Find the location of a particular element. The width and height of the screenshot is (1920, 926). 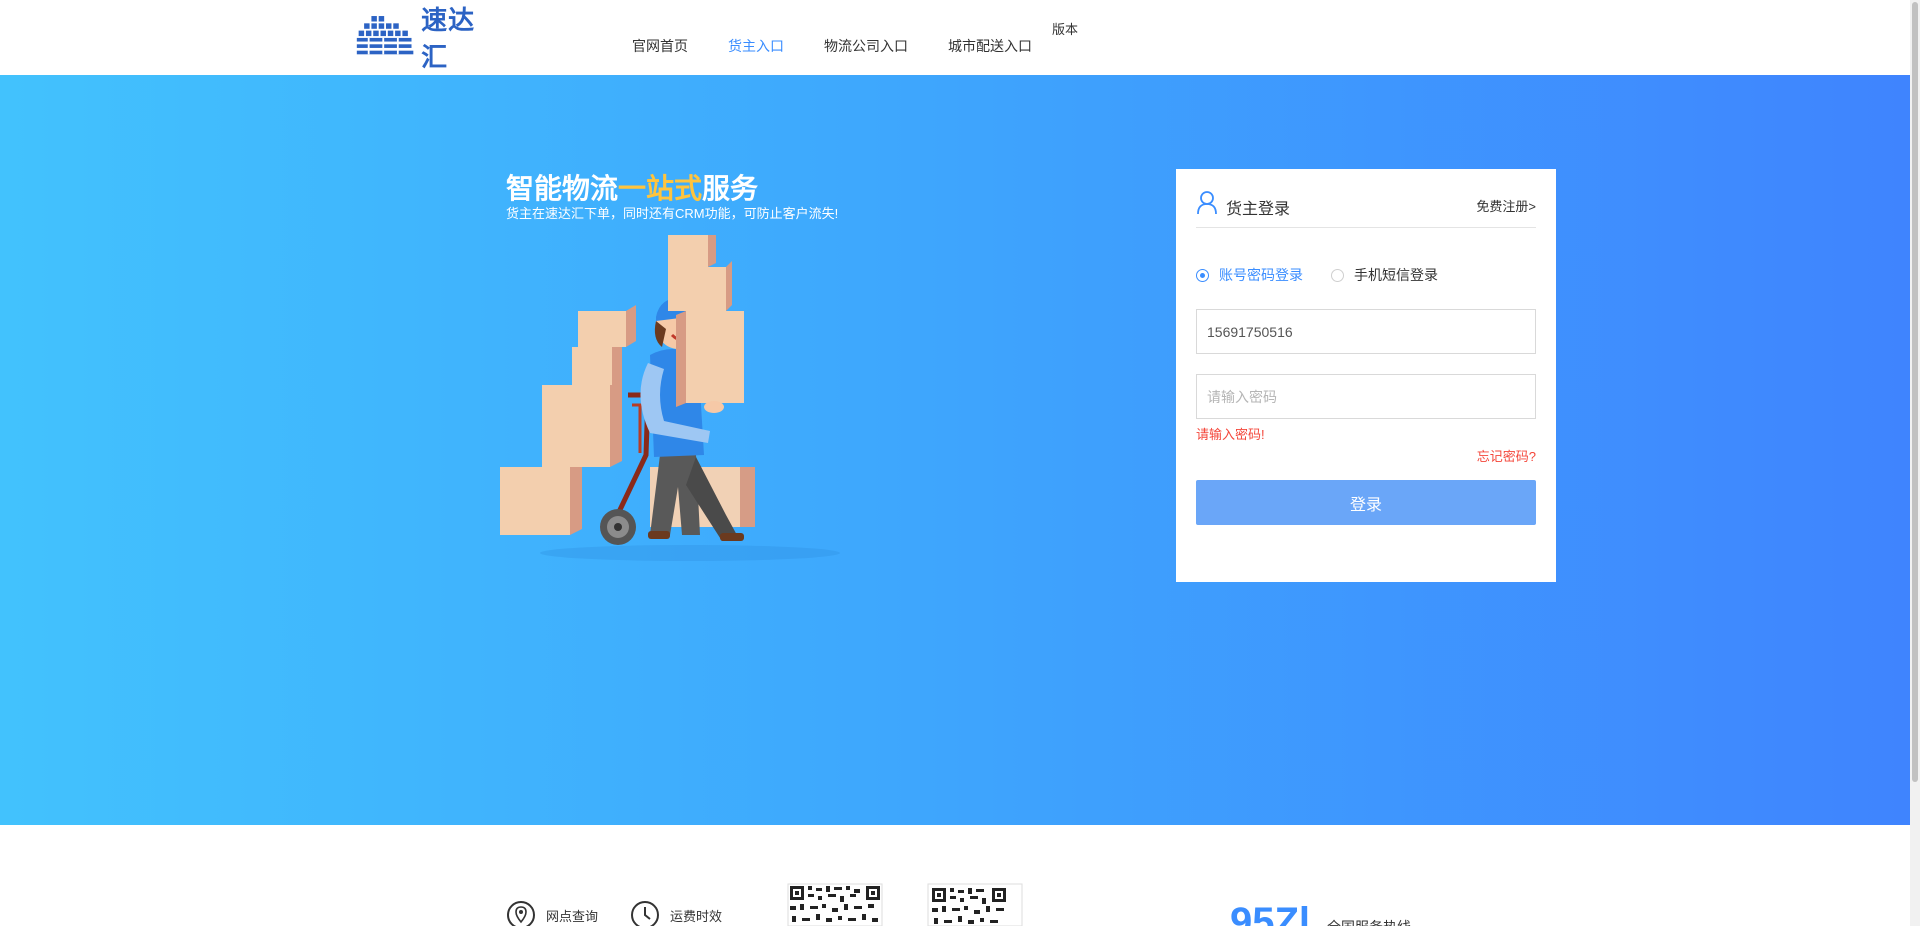

site-logo: 速达汇 is located at coordinates (425, 39).